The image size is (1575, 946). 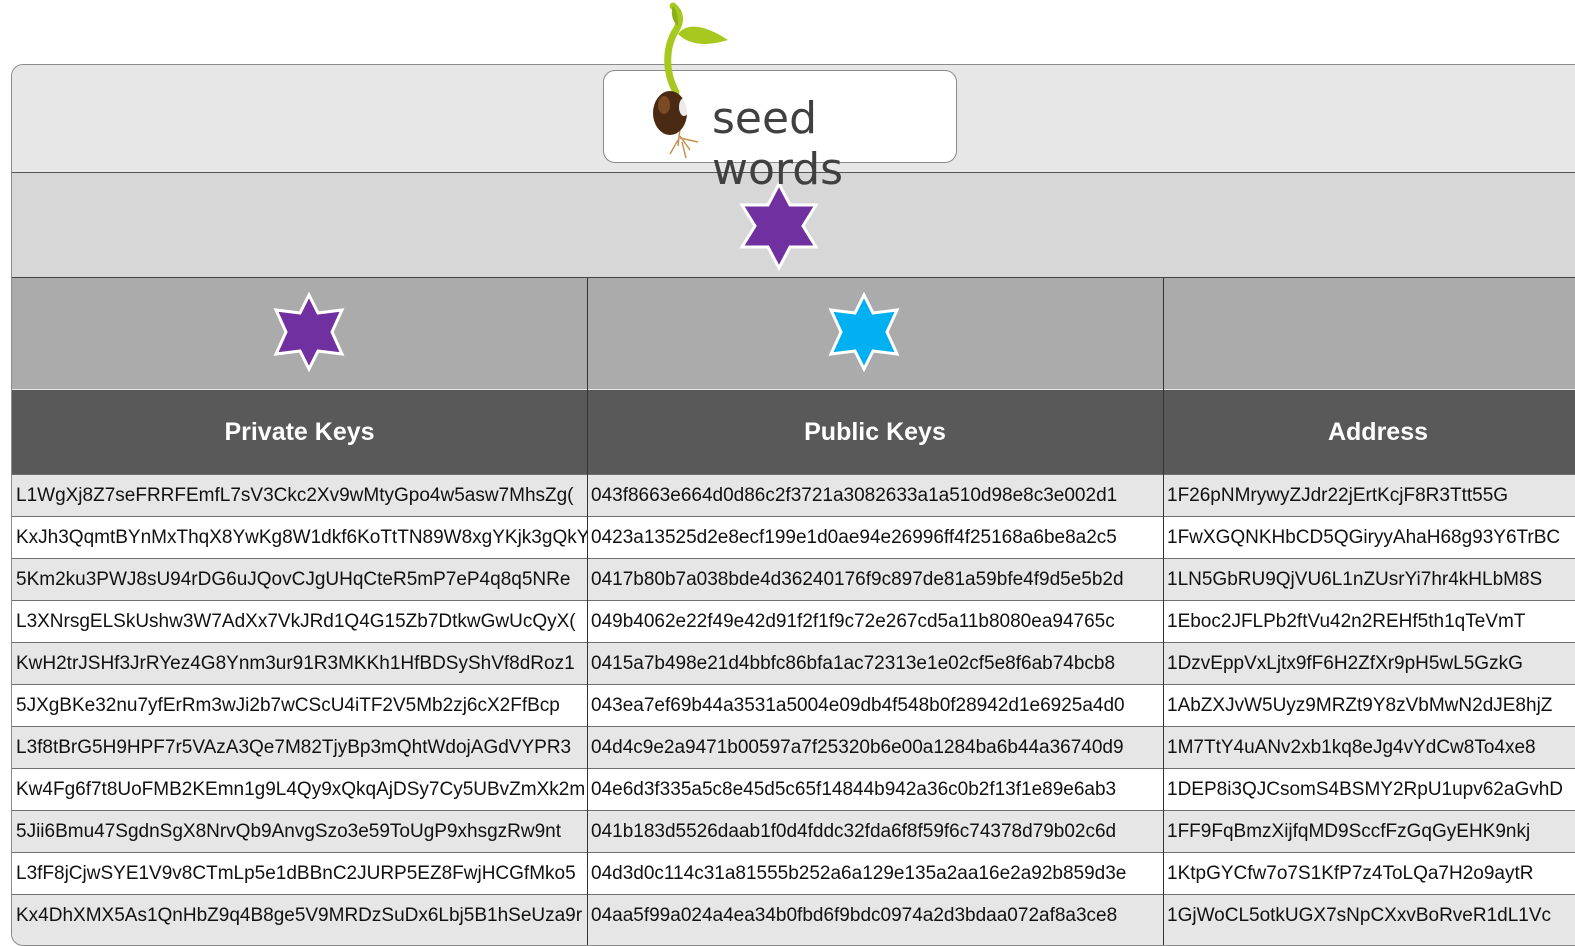 What do you see at coordinates (690, 80) in the screenshot?
I see `sprouting-seed-icon` at bounding box center [690, 80].